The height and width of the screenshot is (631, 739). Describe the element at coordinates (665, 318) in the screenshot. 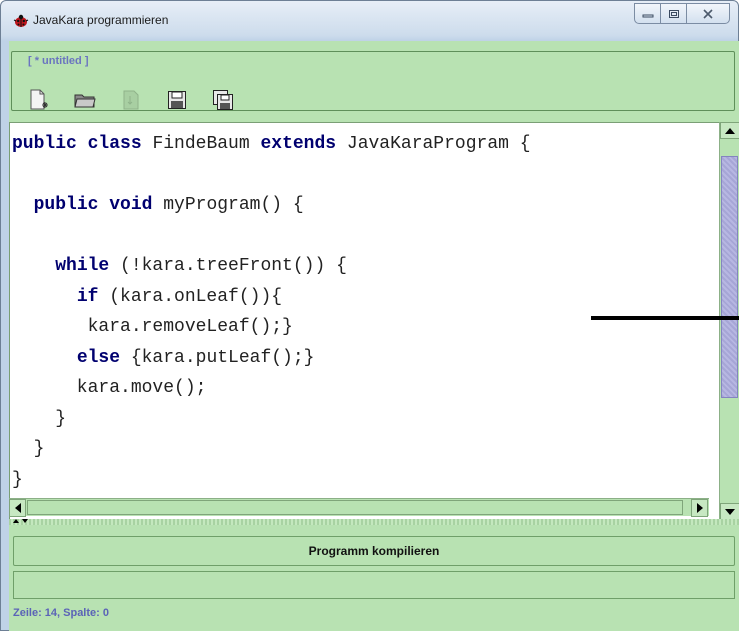

I see `annotation-line` at that location.